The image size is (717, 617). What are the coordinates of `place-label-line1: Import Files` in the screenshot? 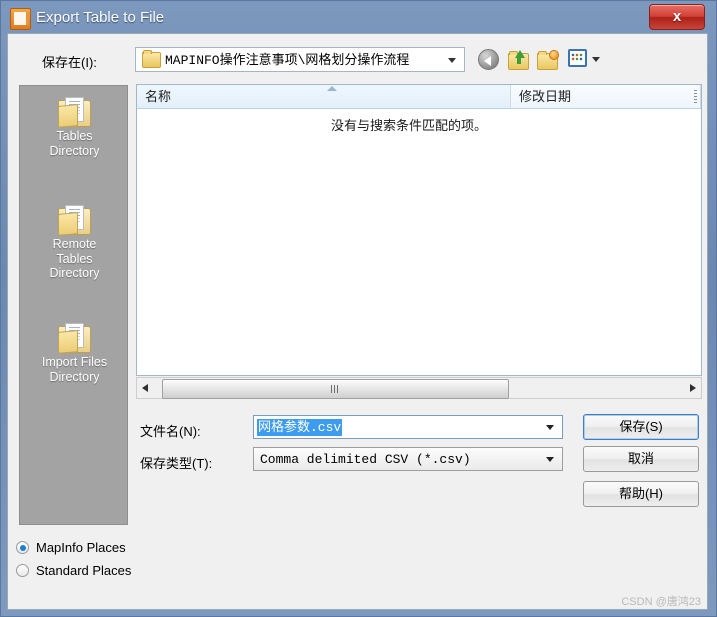 It's located at (74, 362).